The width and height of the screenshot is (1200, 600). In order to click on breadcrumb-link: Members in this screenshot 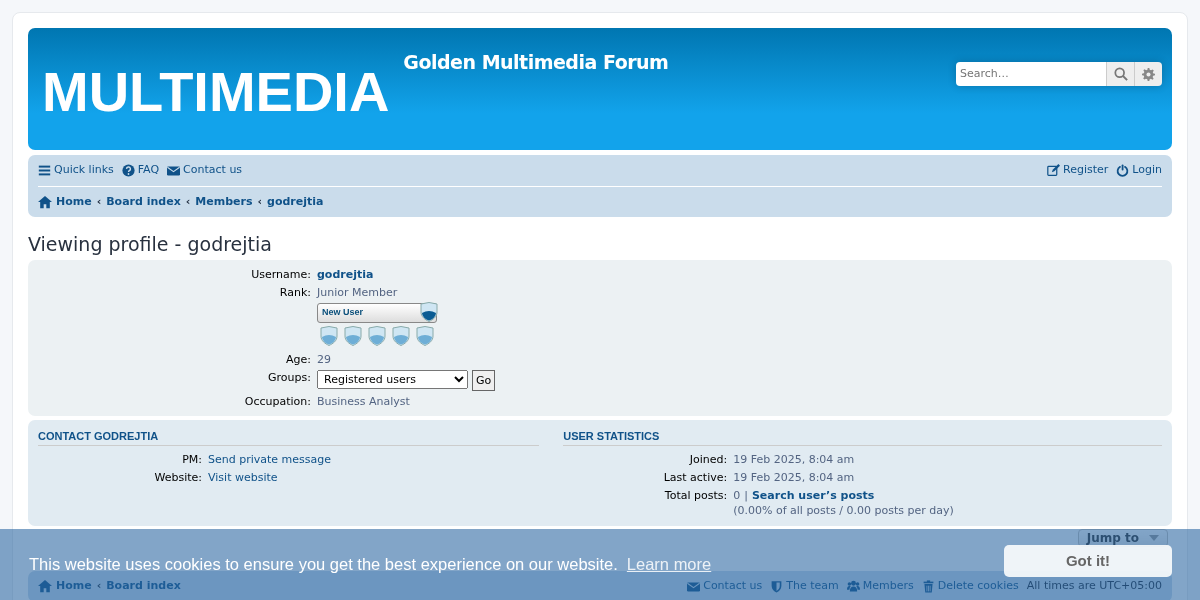, I will do `click(224, 202)`.